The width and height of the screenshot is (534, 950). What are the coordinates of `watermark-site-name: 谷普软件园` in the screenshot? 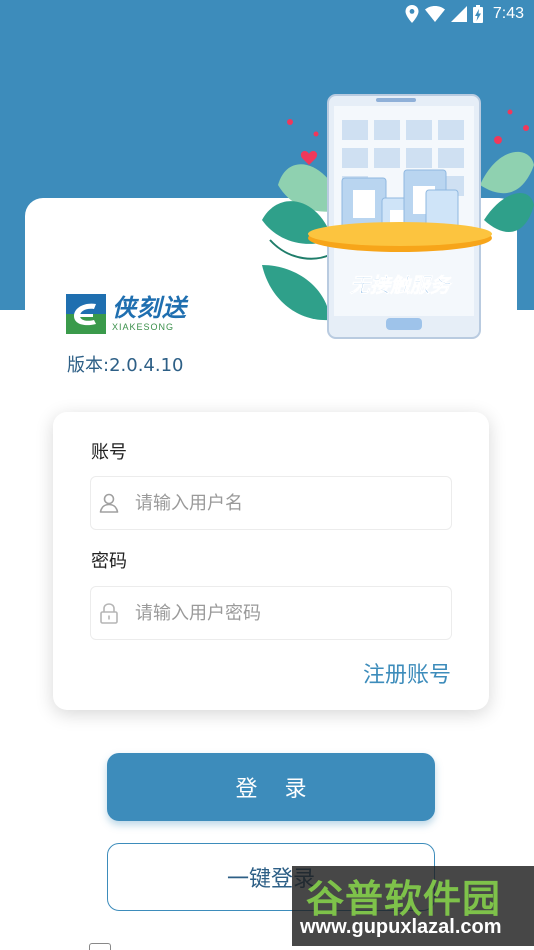 It's located at (404, 899).